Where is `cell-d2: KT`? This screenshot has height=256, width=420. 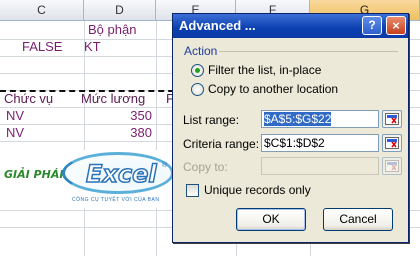
cell-d2: KT is located at coordinates (92, 47).